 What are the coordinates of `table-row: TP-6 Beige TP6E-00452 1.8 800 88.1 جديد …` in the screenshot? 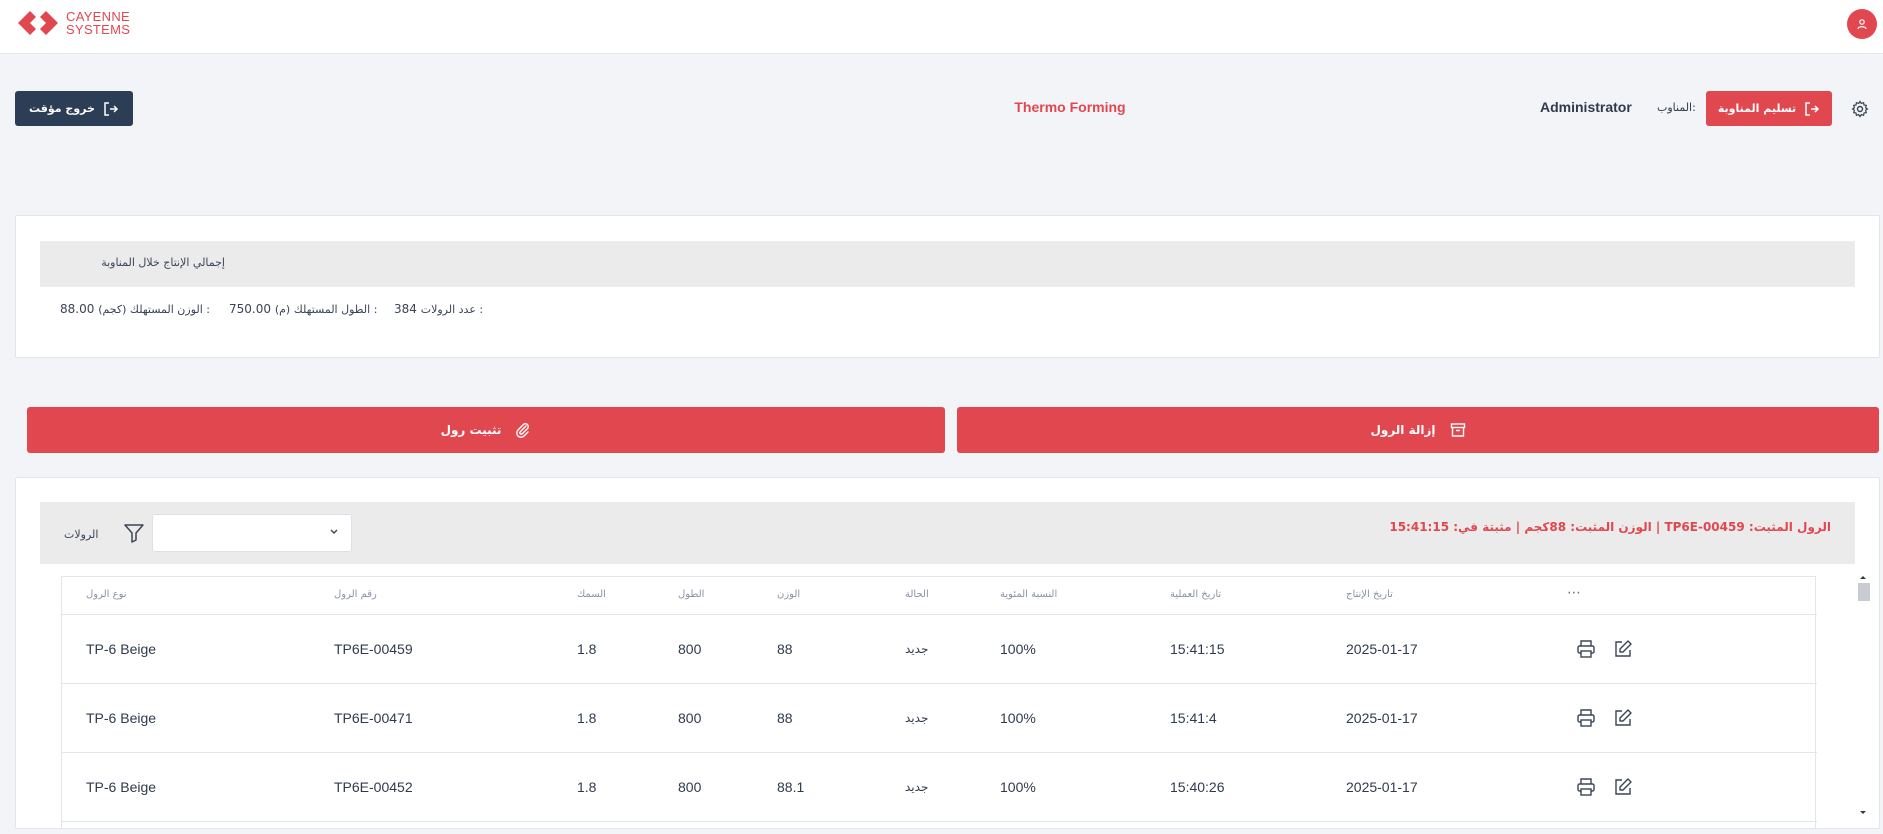 It's located at (939, 787).